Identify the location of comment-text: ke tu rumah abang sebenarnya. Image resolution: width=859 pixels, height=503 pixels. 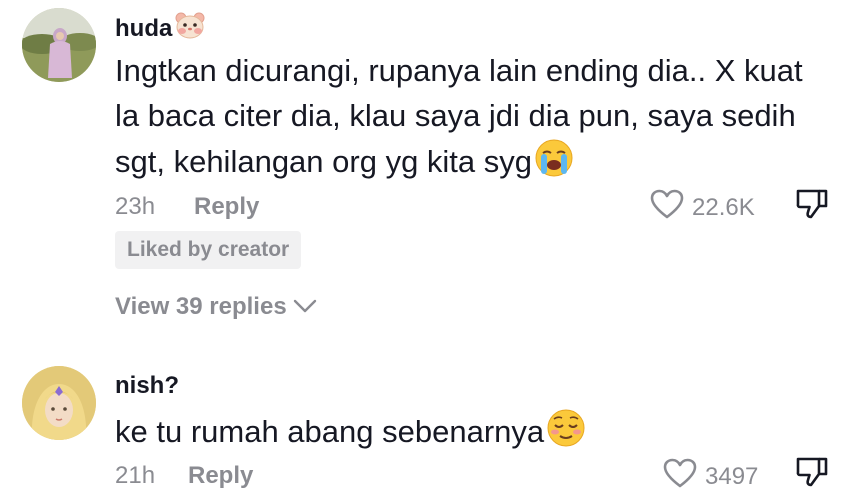
(465, 434).